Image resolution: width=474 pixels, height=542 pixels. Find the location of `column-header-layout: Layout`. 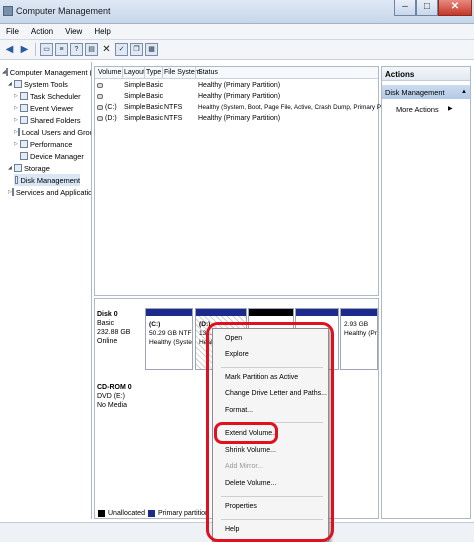

column-header-layout: Layout is located at coordinates (134, 72).